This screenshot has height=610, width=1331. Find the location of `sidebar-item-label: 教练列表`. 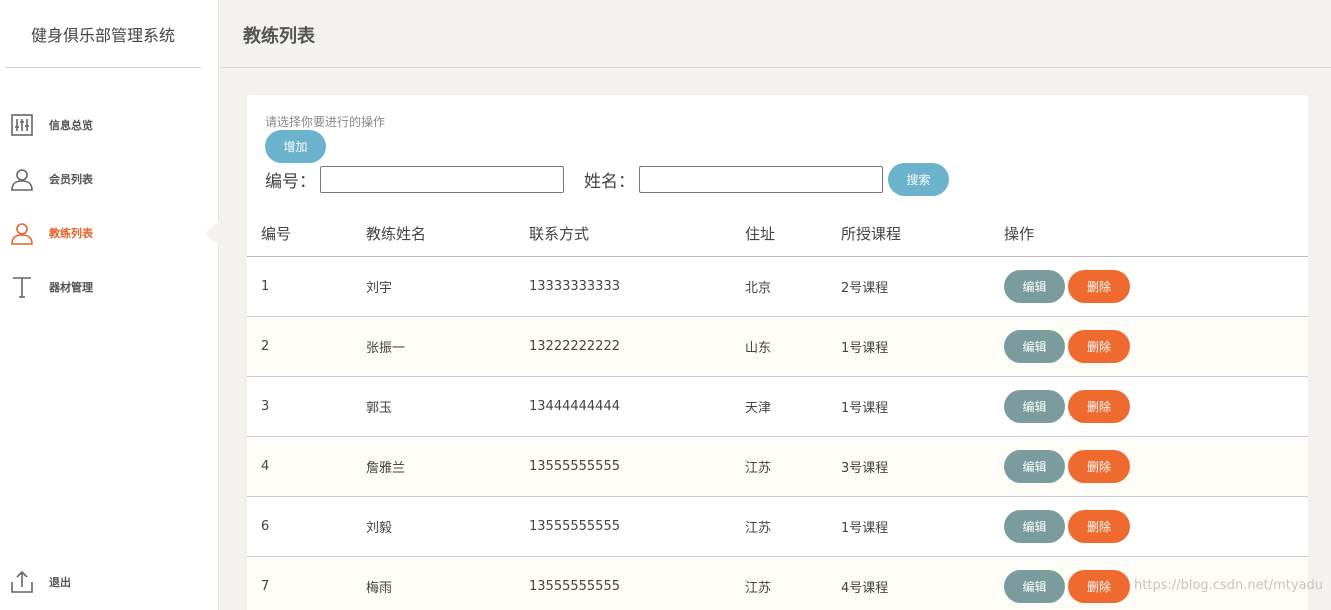

sidebar-item-label: 教练列表 is located at coordinates (71, 233).